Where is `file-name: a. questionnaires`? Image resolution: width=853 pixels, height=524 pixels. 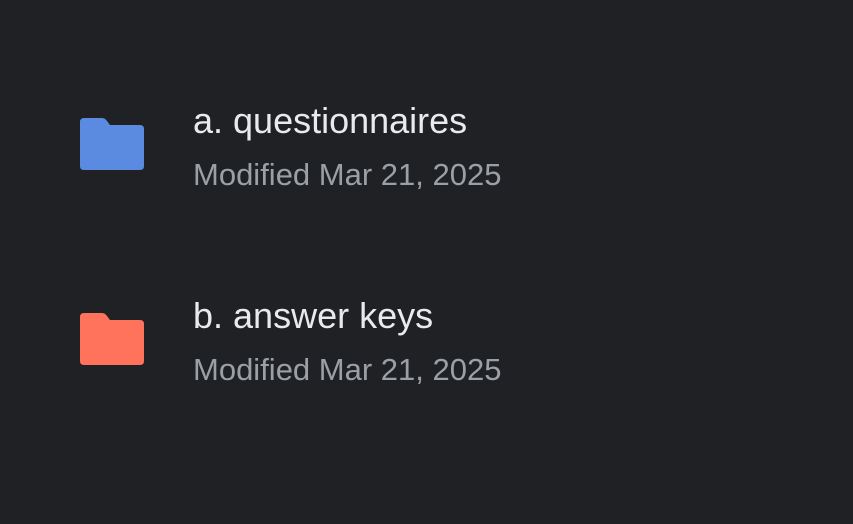
file-name: a. questionnaires is located at coordinates (330, 120).